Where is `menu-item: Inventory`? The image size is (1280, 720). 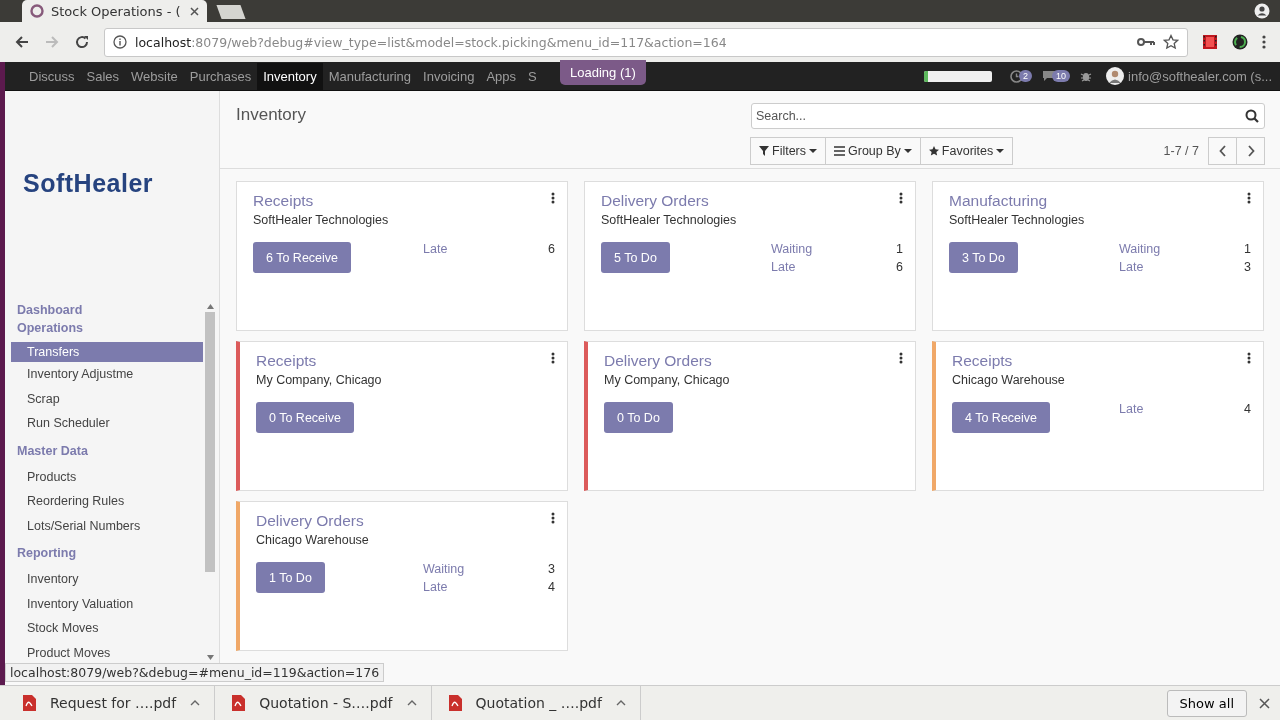
menu-item: Inventory is located at coordinates (290, 76).